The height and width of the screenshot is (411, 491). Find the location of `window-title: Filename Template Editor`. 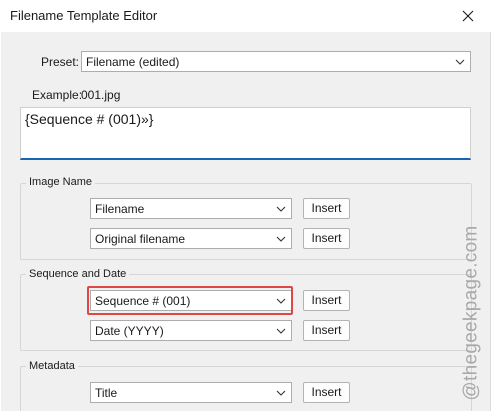

window-title: Filename Template Editor is located at coordinates (84, 15).